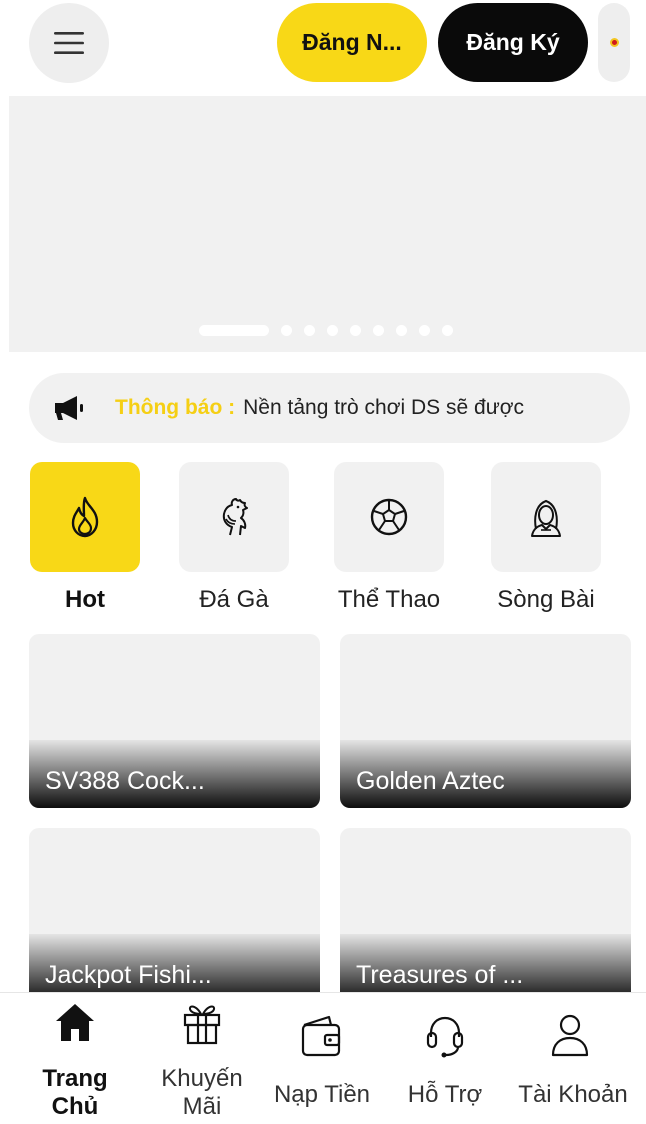 Image resolution: width=646 pixels, height=1124 pixels. I want to click on nav-label: Khuyến Mãi, so click(202, 1092).